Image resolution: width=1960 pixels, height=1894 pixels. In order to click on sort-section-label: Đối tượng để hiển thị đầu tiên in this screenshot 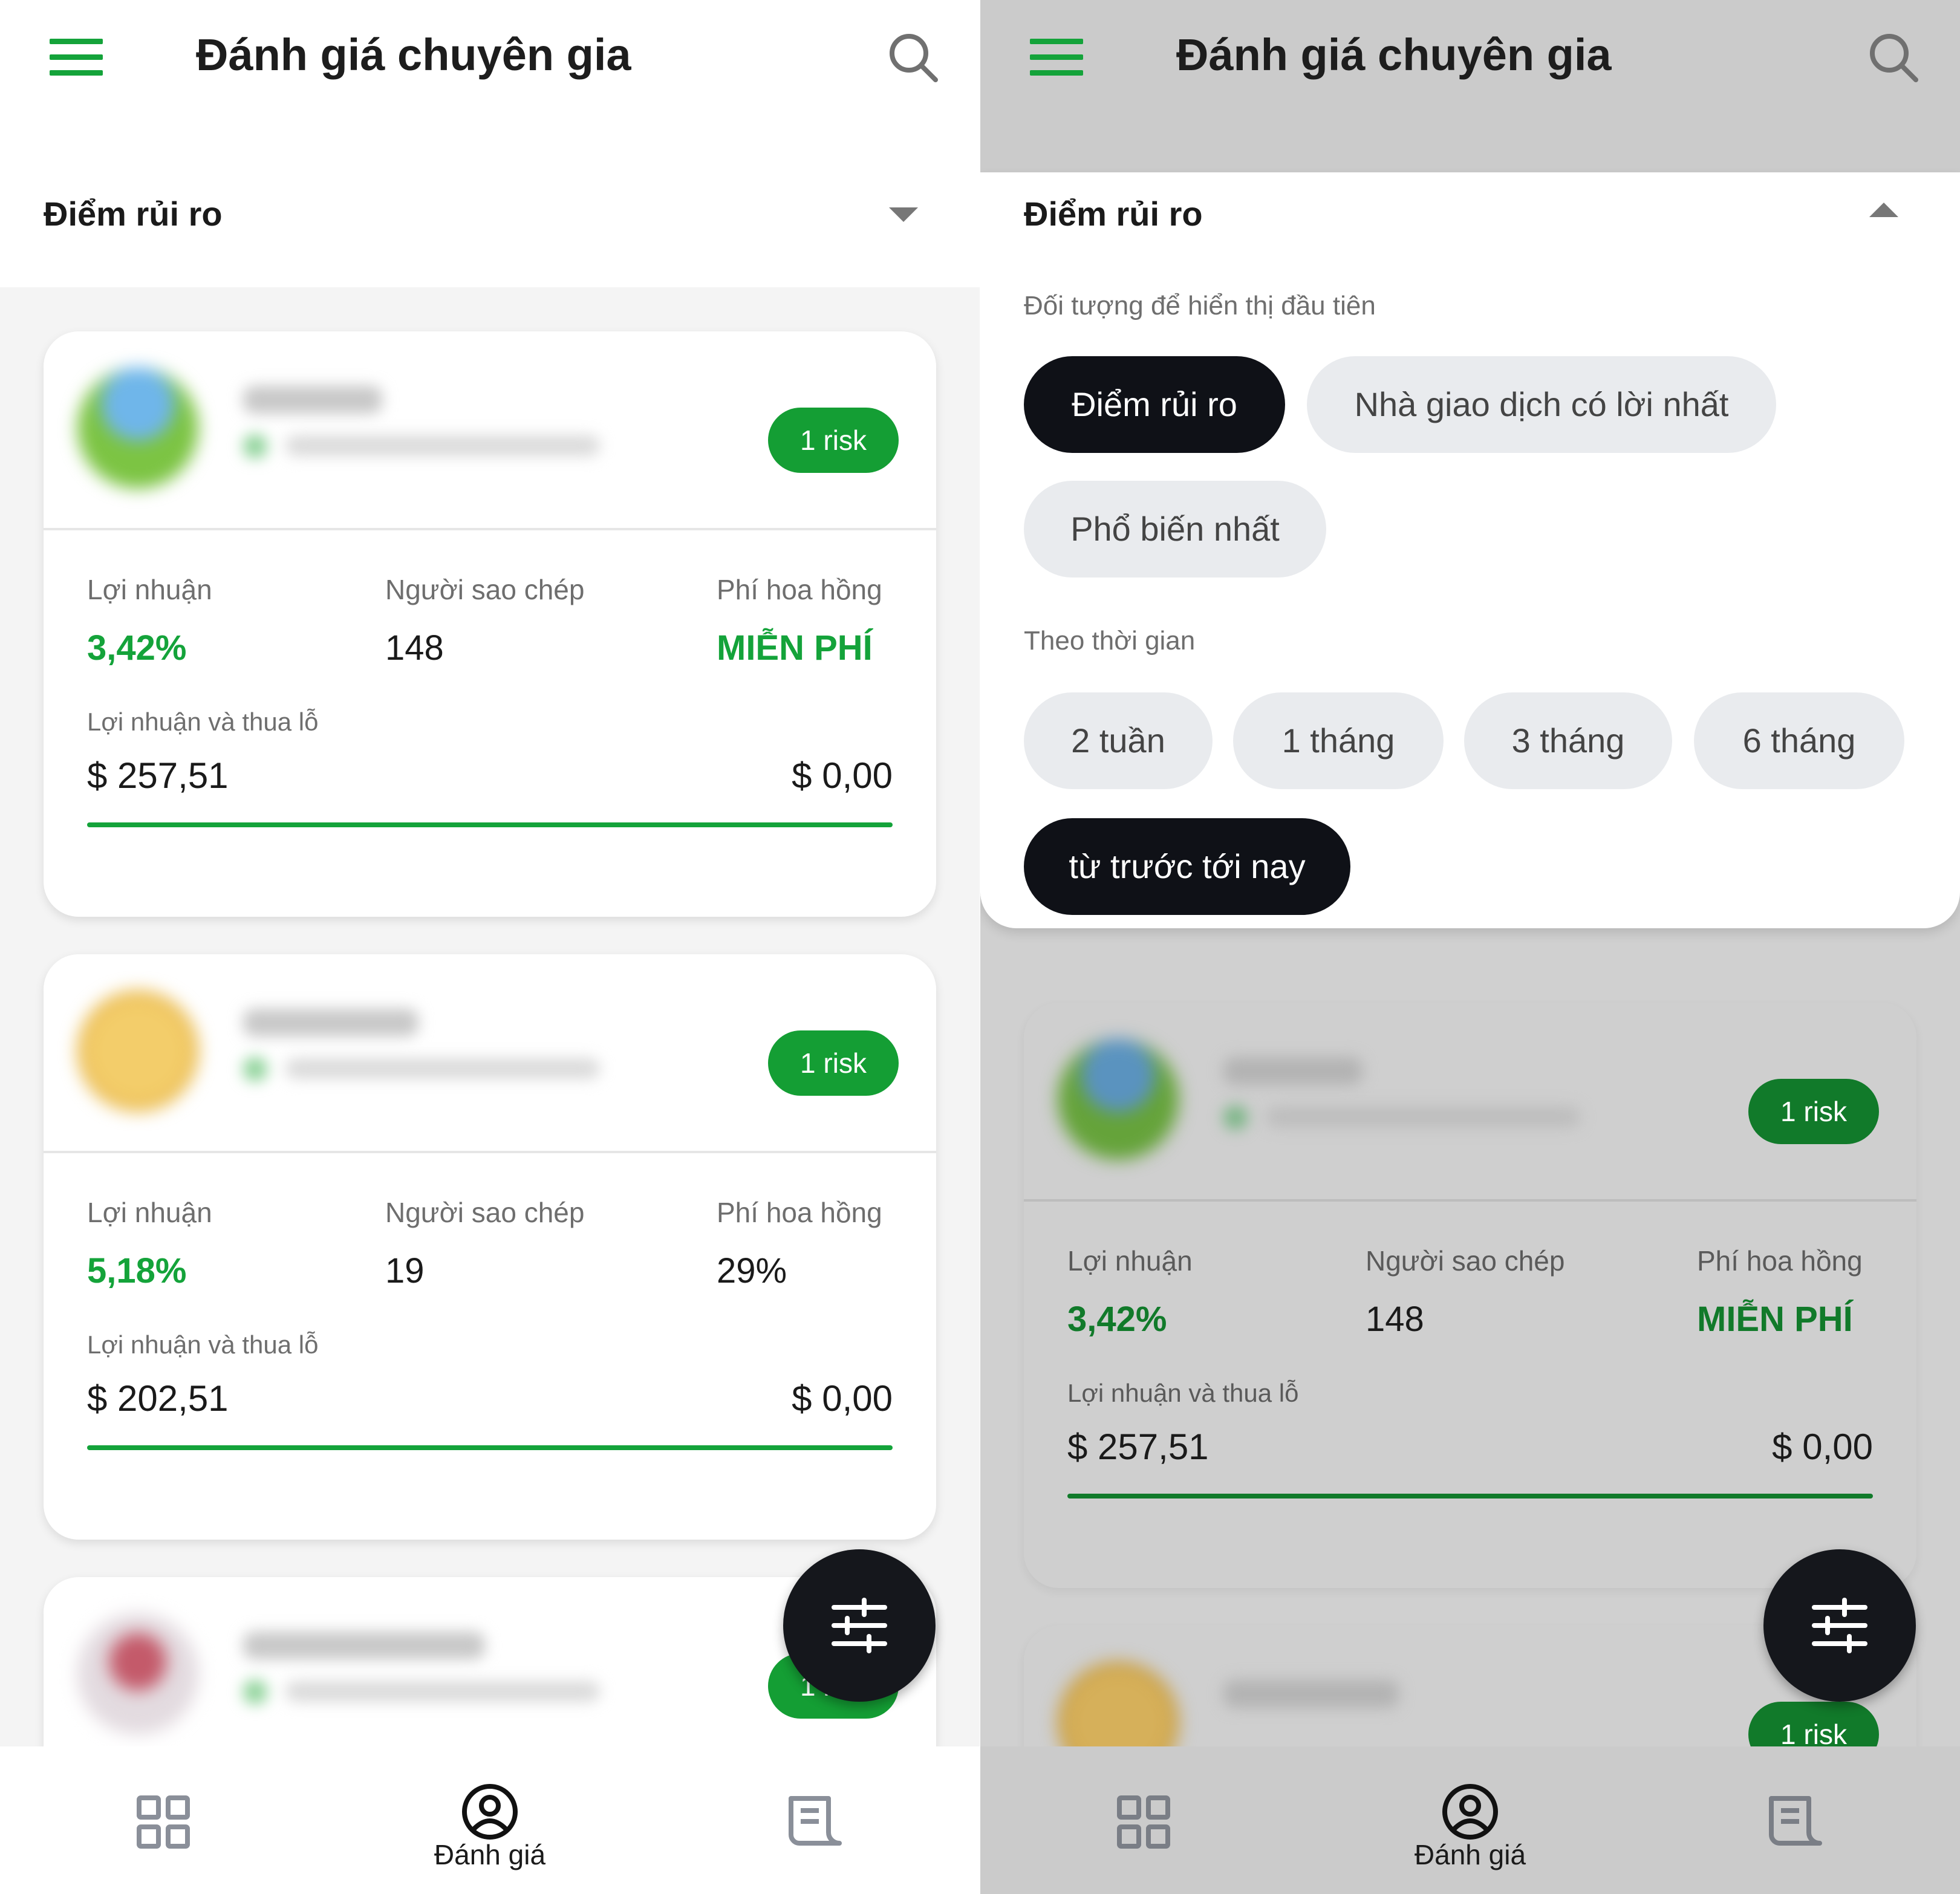, I will do `click(1200, 306)`.